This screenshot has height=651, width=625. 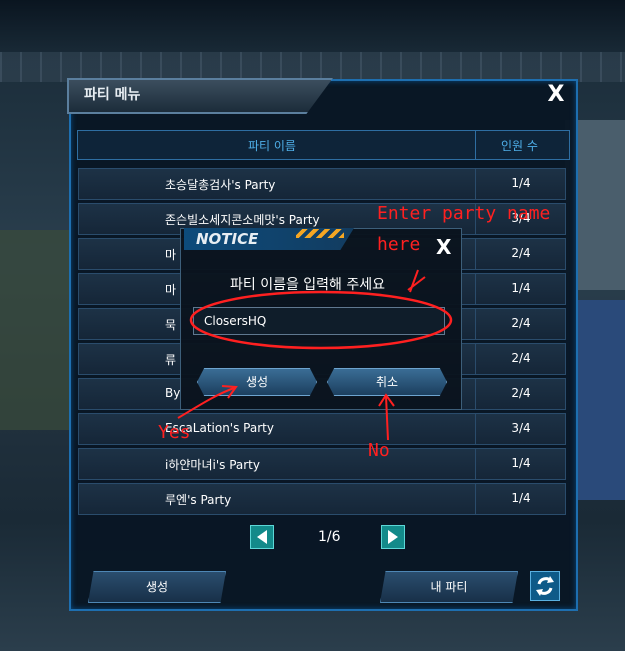 I want to click on annotation-here: here, so click(x=399, y=244).